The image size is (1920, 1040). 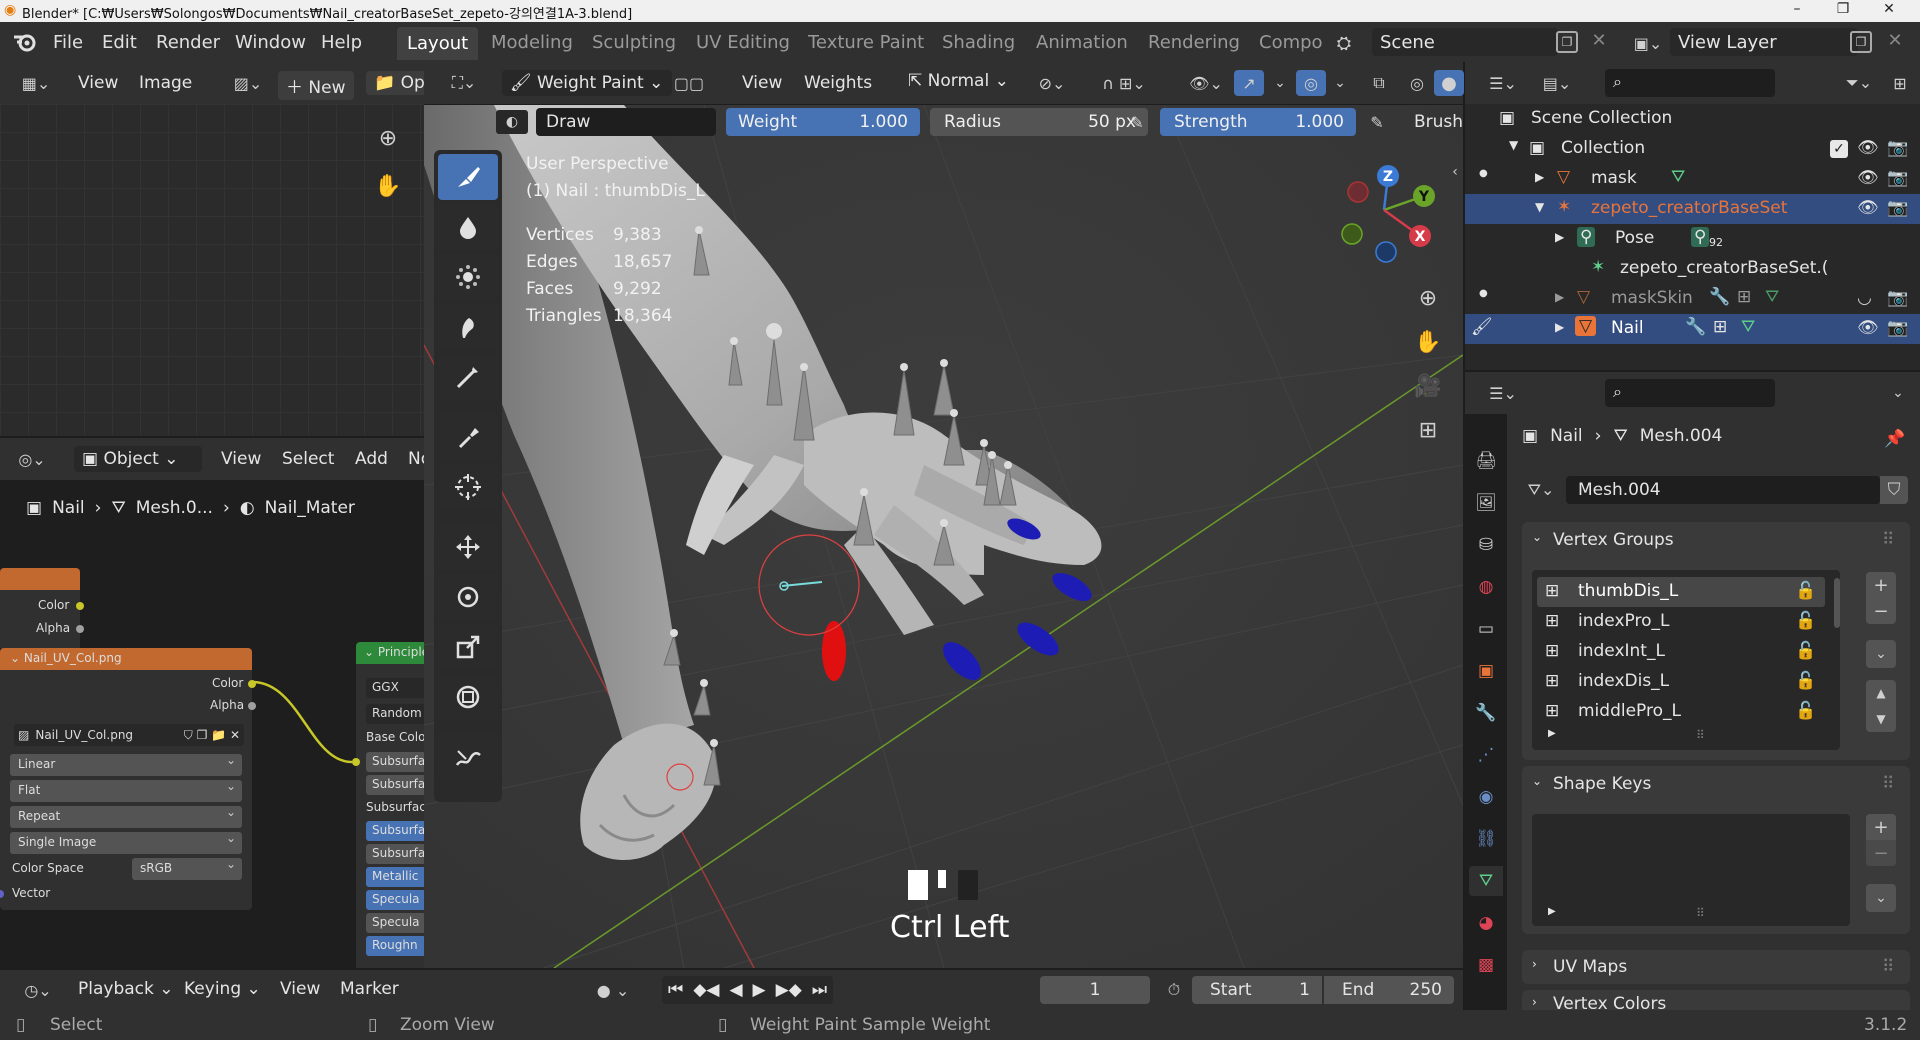 I want to click on mesh-browse-icon: ⛛⌄, so click(x=1541, y=490).